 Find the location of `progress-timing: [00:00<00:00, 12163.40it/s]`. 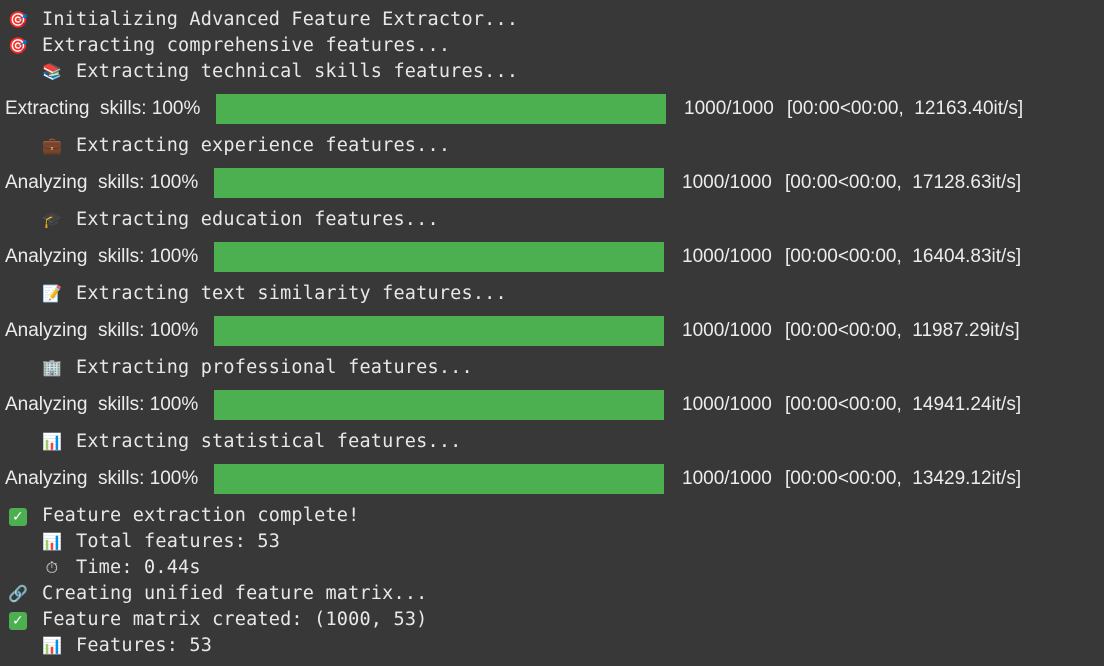

progress-timing: [00:00<00:00, 12163.40it/s] is located at coordinates (905, 108).